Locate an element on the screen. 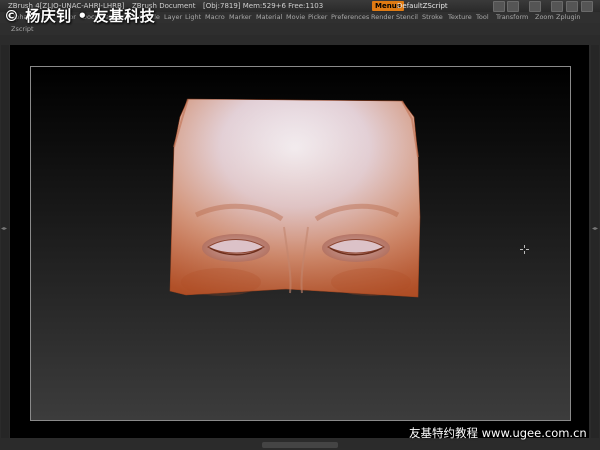 This screenshot has height=450, width=600. menu-item-texture: Texture is located at coordinates (460, 17).